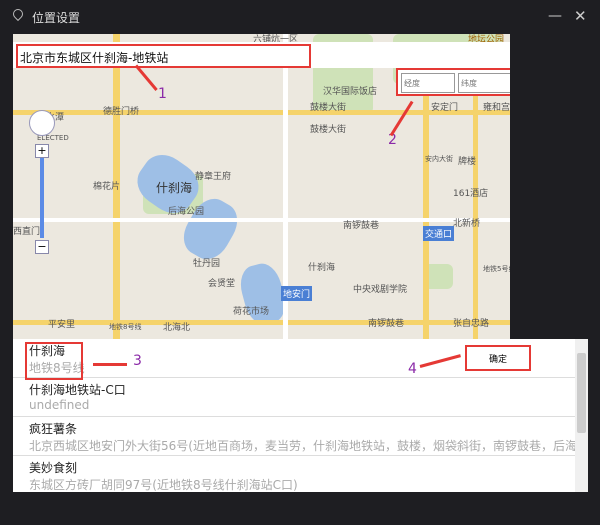  What do you see at coordinates (77, 390) in the screenshot?
I see `result-name: 什刹海地铁站-C口` at bounding box center [77, 390].